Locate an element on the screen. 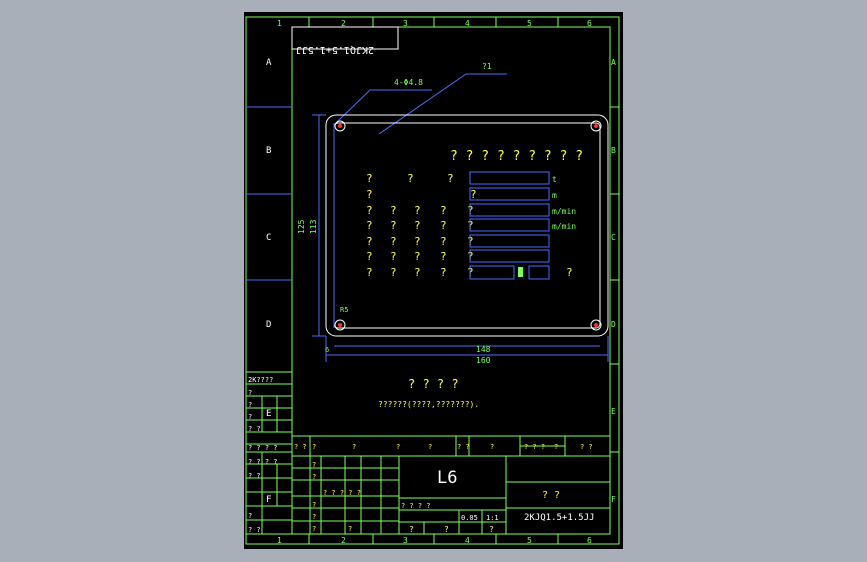 This screenshot has width=867, height=562. scale: 1:1 is located at coordinates (492, 518).